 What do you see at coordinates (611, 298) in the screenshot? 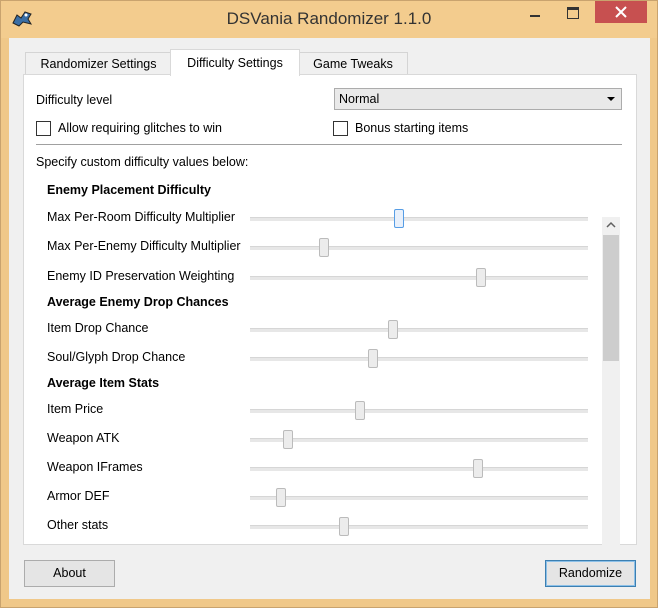
I see `scrollbar-thumb` at bounding box center [611, 298].